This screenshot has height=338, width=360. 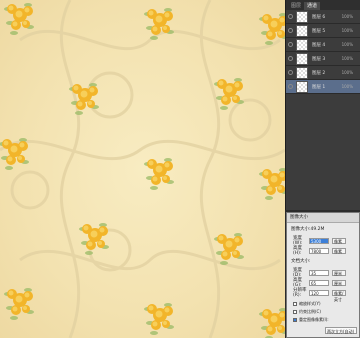 I want to click on layer-name: 图层 4, so click(x=319, y=45).